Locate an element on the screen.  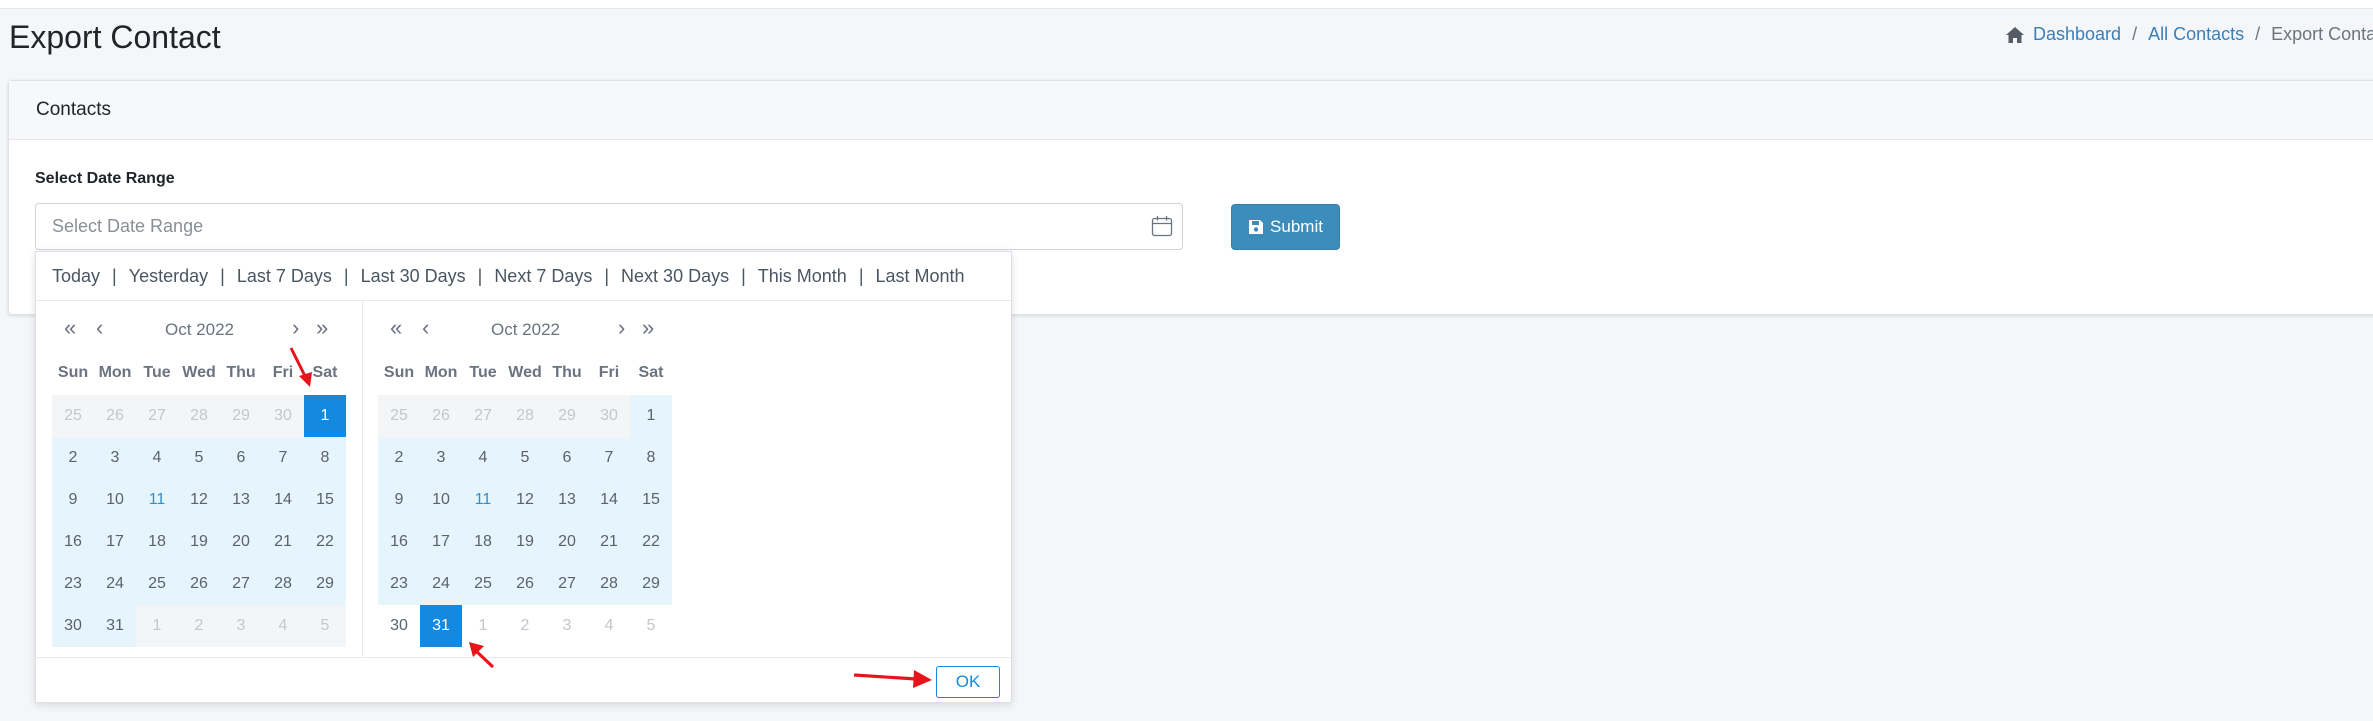
shortcut-last-30-days: Last 30 Days is located at coordinates (413, 276).